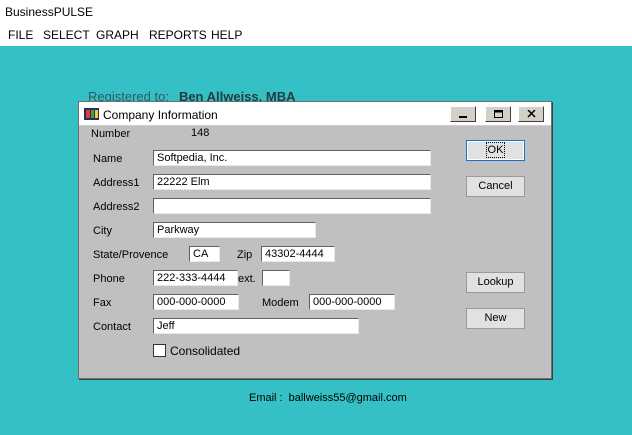 The image size is (632, 435). Describe the element at coordinates (495, 318) in the screenshot. I see `new-button: New` at that location.